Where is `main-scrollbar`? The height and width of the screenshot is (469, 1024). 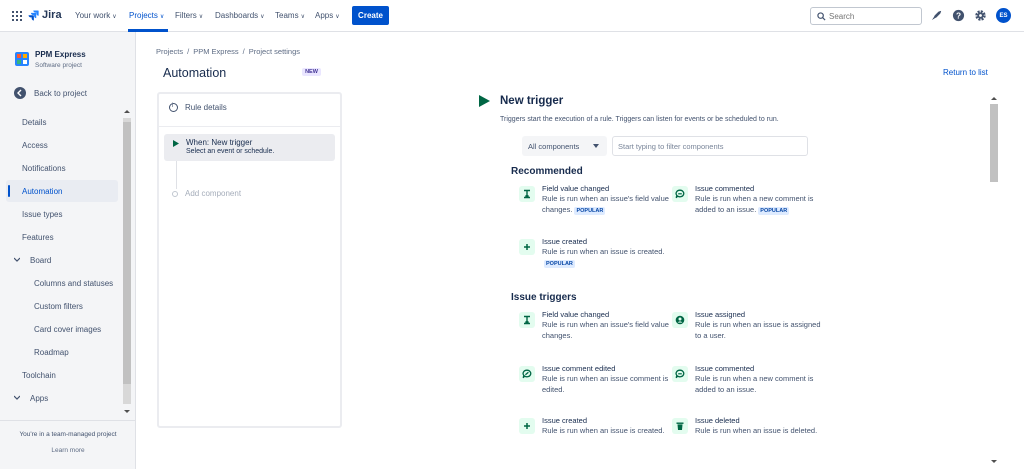 main-scrollbar is located at coordinates (994, 281).